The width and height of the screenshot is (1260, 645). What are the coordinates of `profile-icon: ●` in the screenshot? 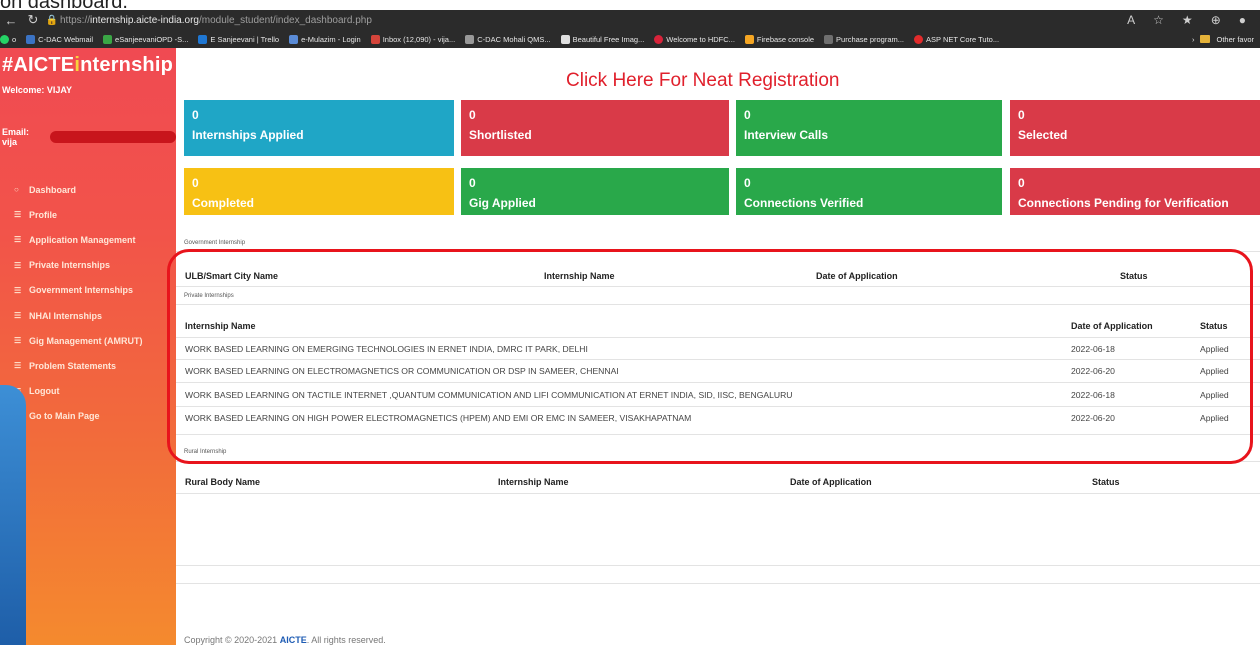 It's located at (1242, 20).